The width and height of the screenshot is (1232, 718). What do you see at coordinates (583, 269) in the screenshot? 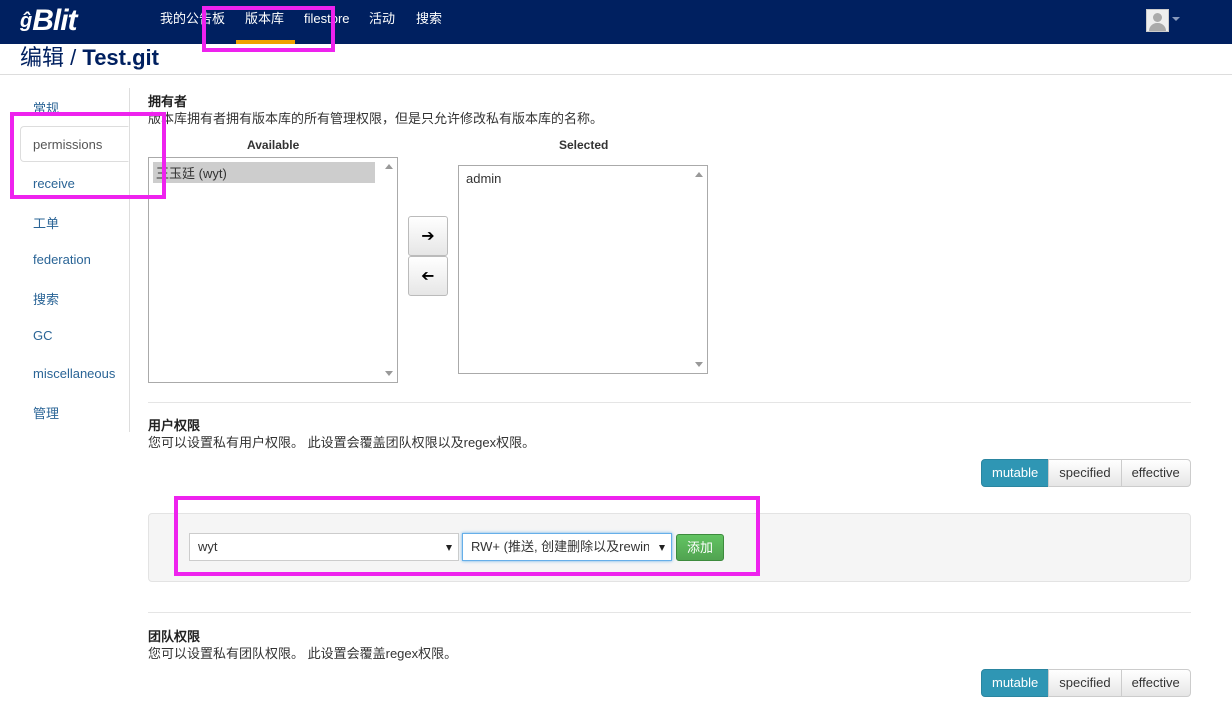
I see `selected-owners-list: admin` at bounding box center [583, 269].